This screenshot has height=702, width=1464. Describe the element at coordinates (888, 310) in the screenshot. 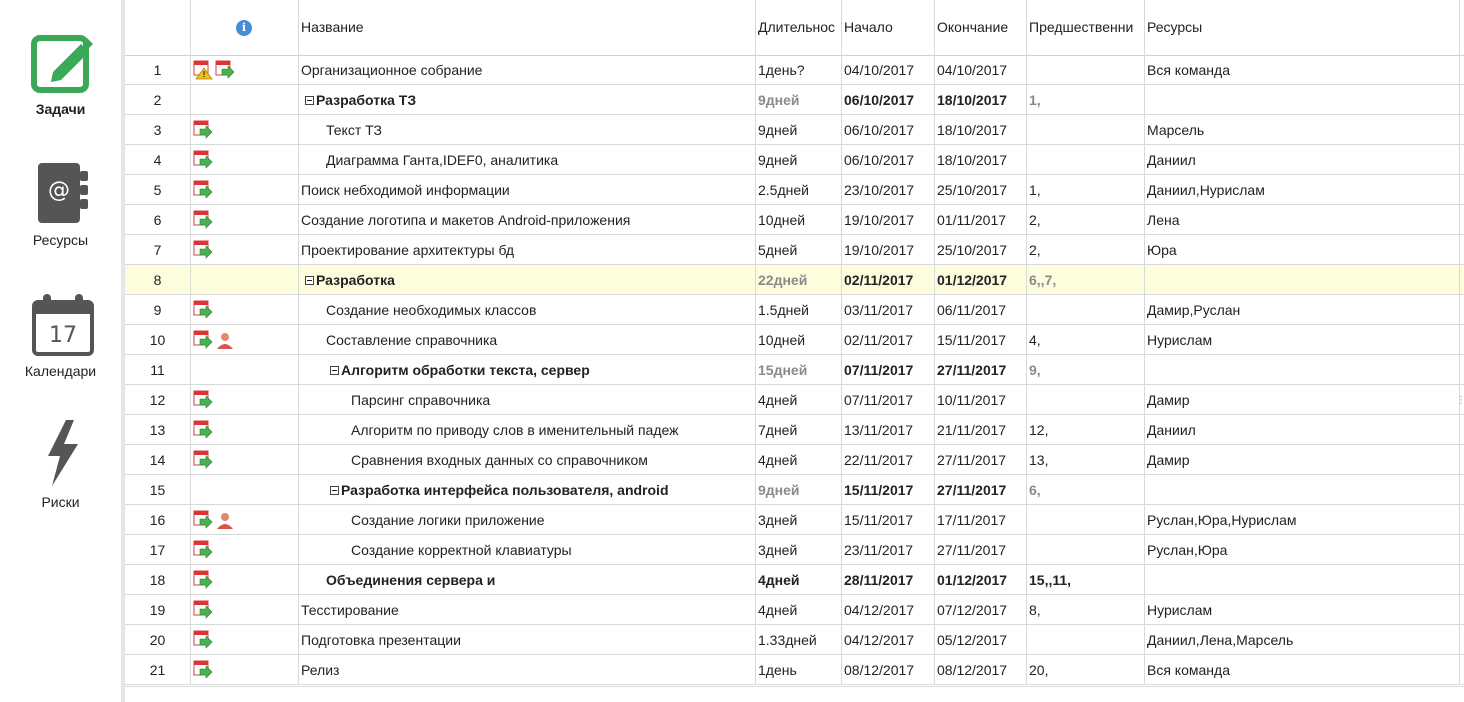

I see `task-start: 03/11/2017` at that location.